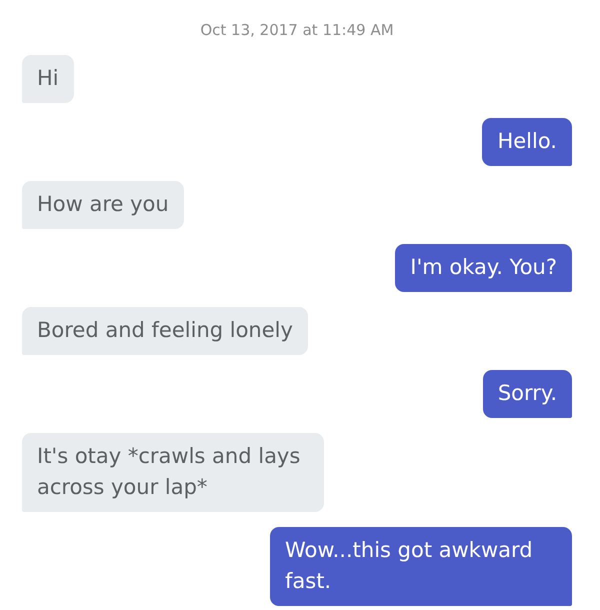 Image resolution: width=600 pixels, height=610 pixels. What do you see at coordinates (483, 268) in the screenshot?
I see `sent-message-bubble: I'm okay. You?` at bounding box center [483, 268].